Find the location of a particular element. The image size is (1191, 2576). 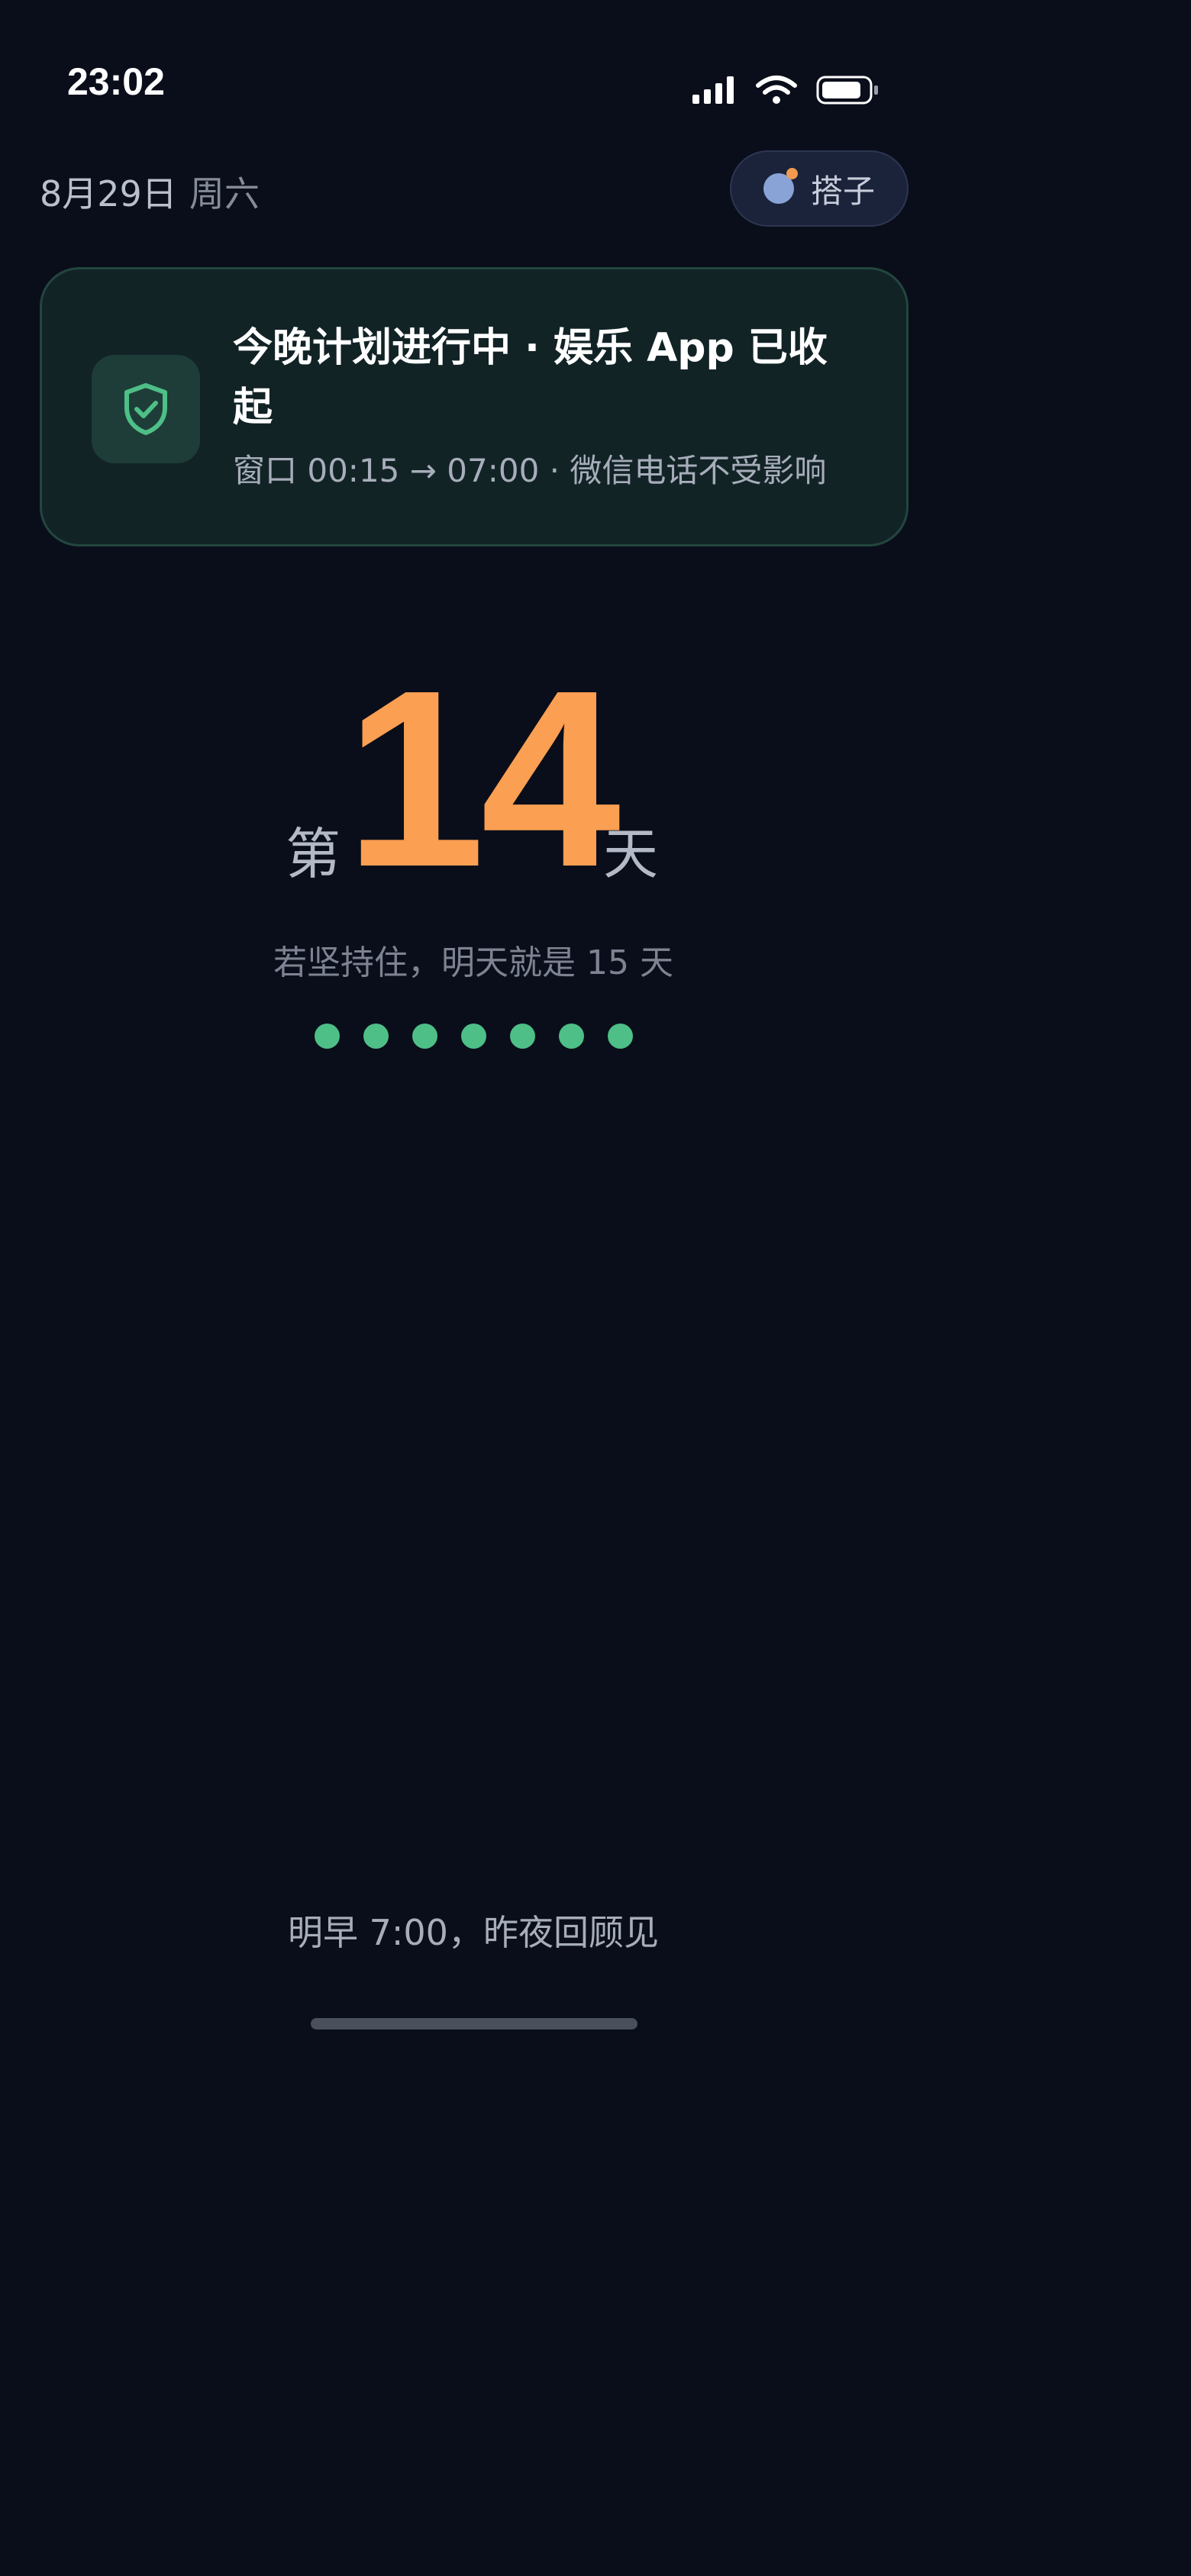

date-label: 8月29日 周六 is located at coordinates (150, 191).